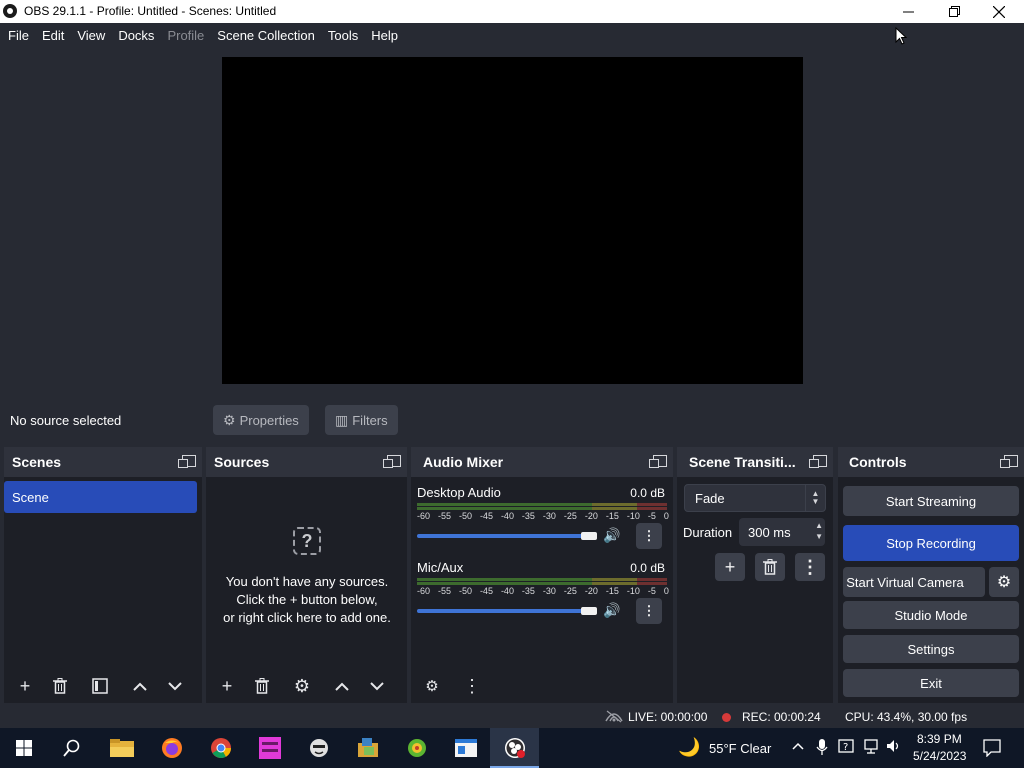 This screenshot has width=1024, height=768. Describe the element at coordinates (440, 567) in the screenshot. I see `mic-aux-name: Mic/Aux` at that location.